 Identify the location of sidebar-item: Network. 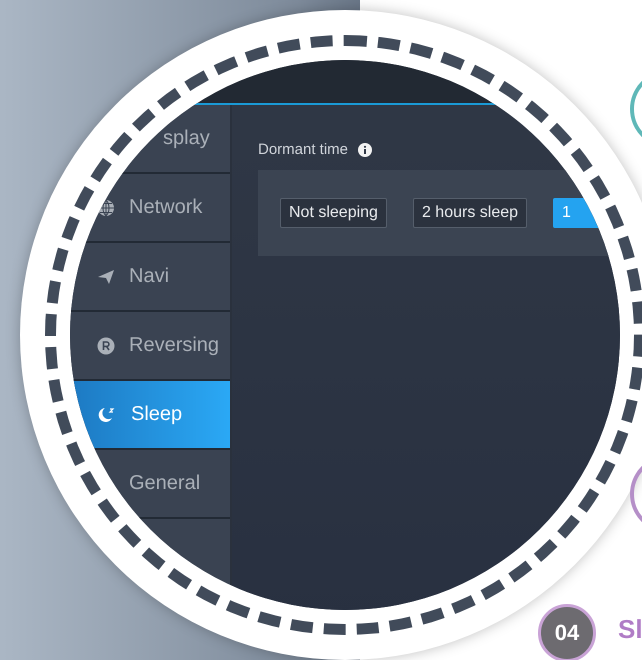
(150, 208).